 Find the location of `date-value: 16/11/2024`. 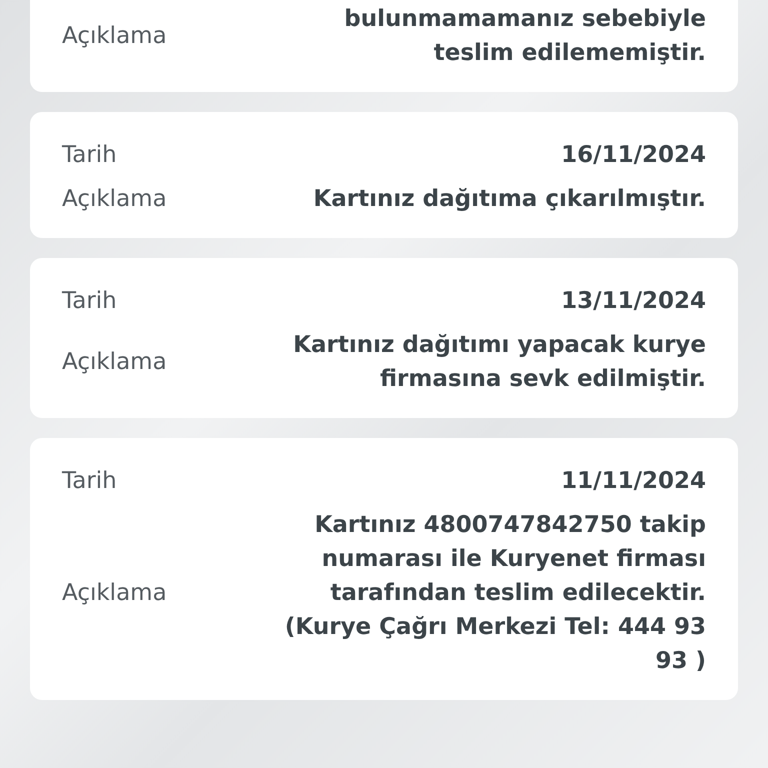

date-value: 16/11/2024 is located at coordinates (633, 155).